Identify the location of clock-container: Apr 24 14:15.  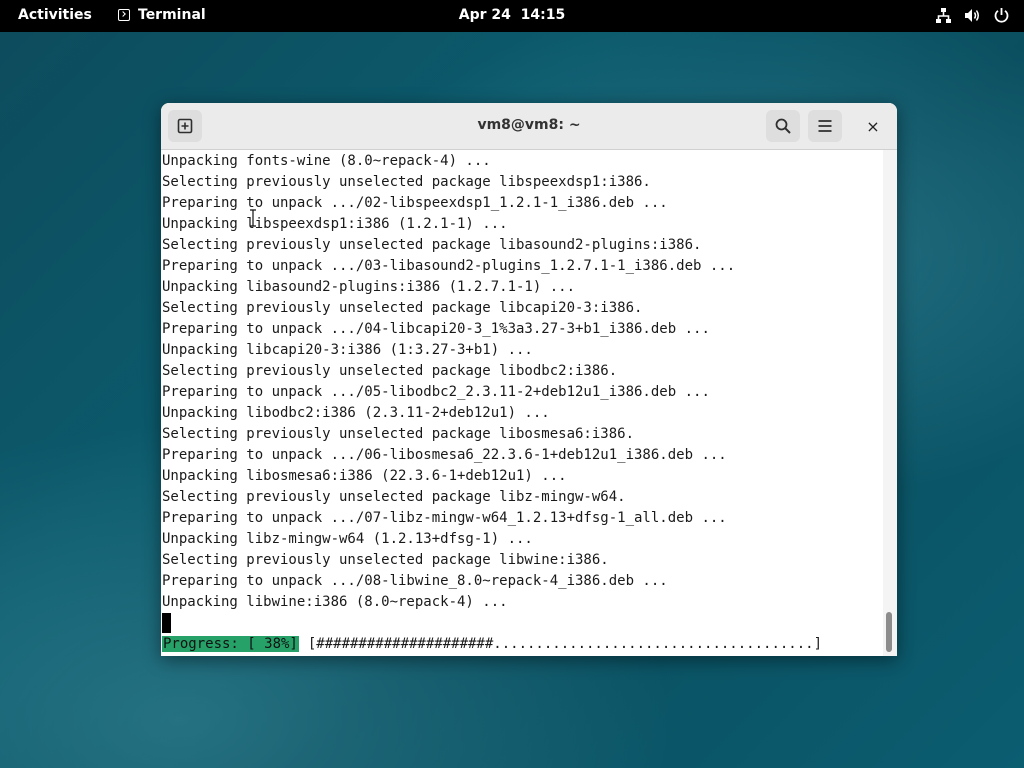
(512, 15).